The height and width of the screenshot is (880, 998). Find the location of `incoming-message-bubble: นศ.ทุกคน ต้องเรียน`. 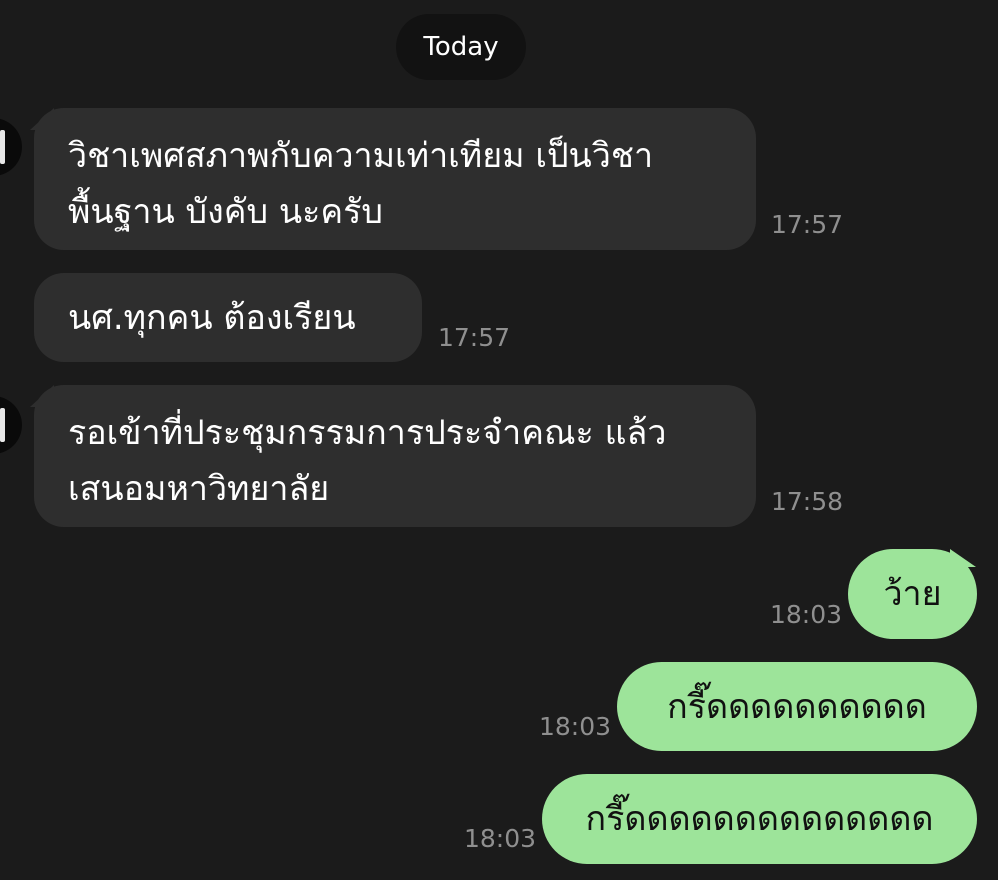

incoming-message-bubble: นศ.ทุกคน ต้องเรียน is located at coordinates (228, 317).